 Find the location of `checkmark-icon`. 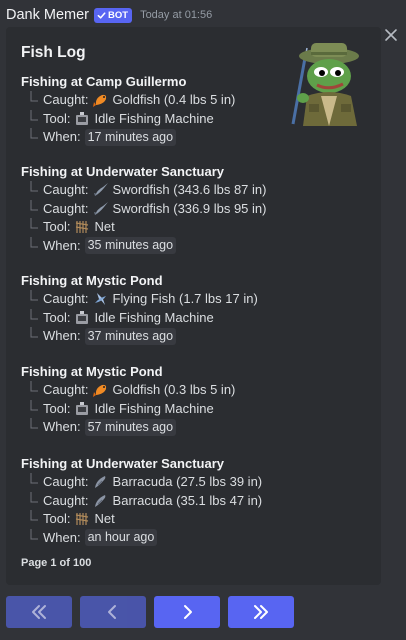

checkmark-icon is located at coordinates (101, 15).